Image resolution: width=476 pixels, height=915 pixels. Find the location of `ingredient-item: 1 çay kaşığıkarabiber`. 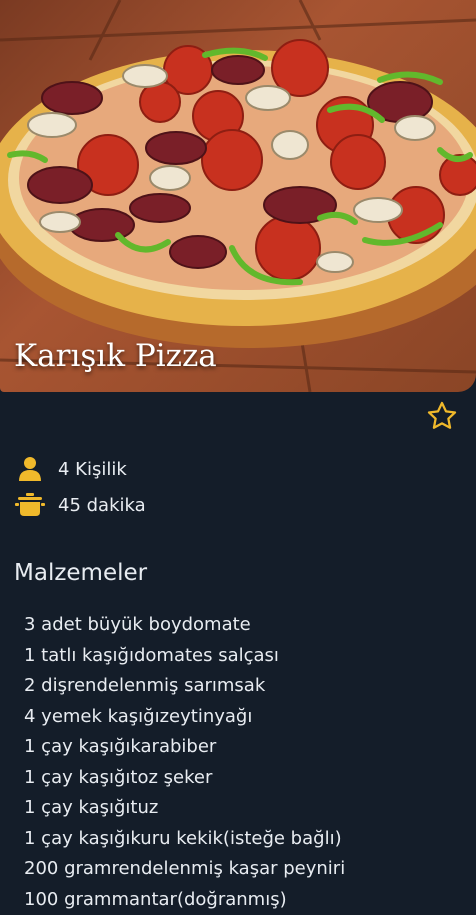

ingredient-item: 1 çay kaşığıkarabiber is located at coordinates (184, 747).